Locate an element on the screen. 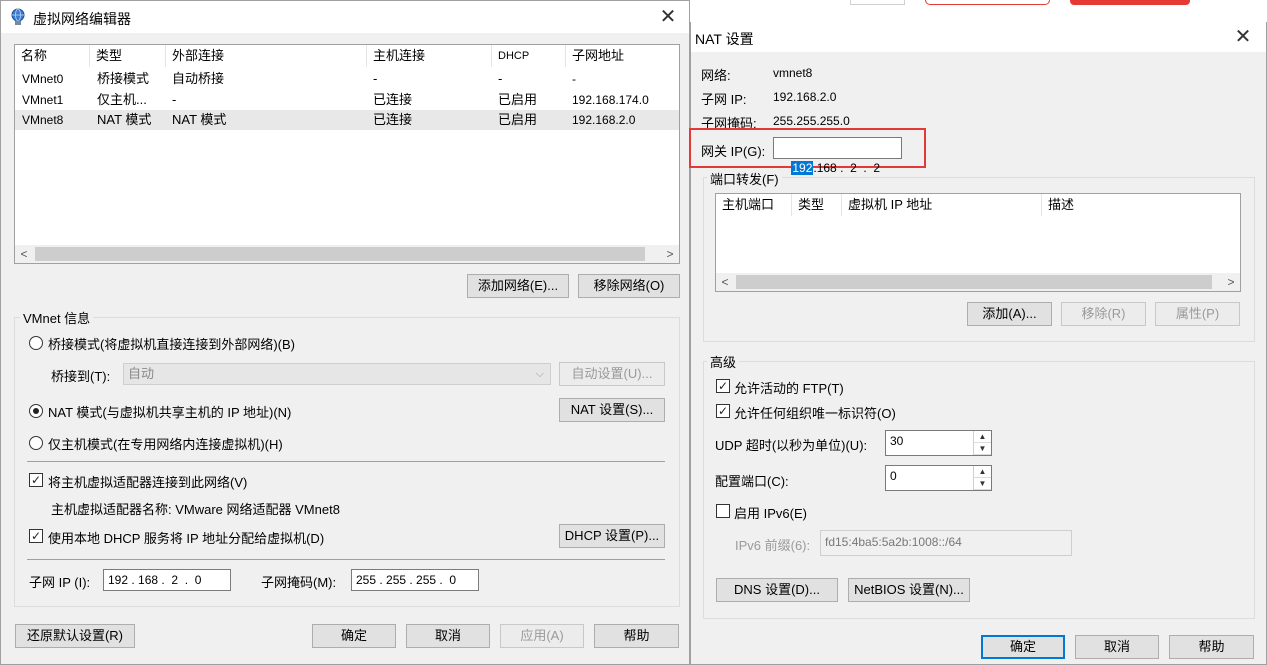 Image resolution: width=1267 pixels, height=665 pixels. udp-timeout-spinner: ▲ ▼ is located at coordinates (982, 443).